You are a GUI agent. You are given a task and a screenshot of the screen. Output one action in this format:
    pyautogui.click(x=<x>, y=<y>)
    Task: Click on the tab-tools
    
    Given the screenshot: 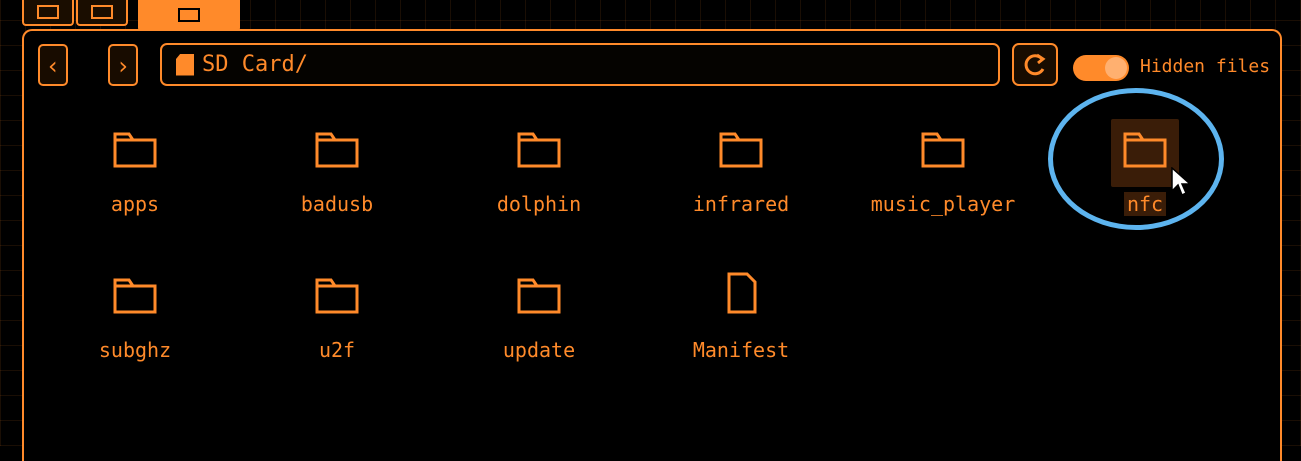 What is the action you would take?
    pyautogui.click(x=102, y=13)
    